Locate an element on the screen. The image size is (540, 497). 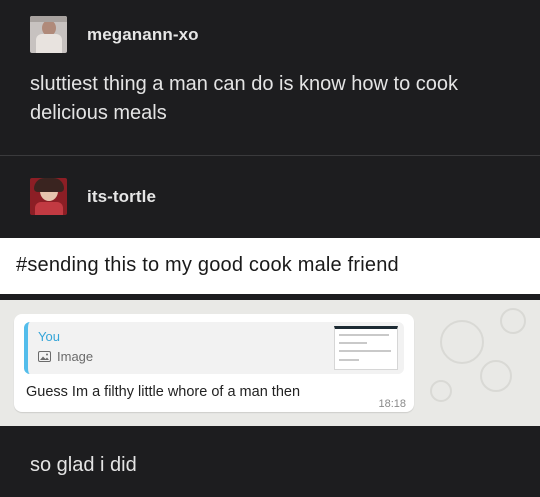
quote-thumbnail is located at coordinates (366, 348).